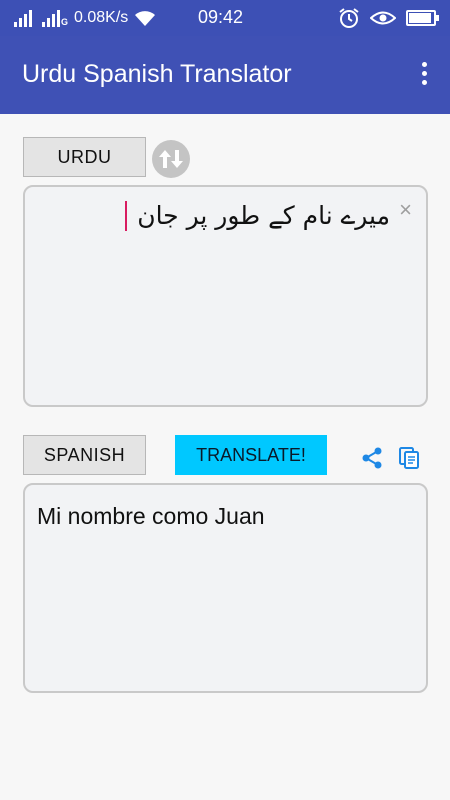 This screenshot has height=800, width=450. I want to click on swap-languages-button, so click(171, 159).